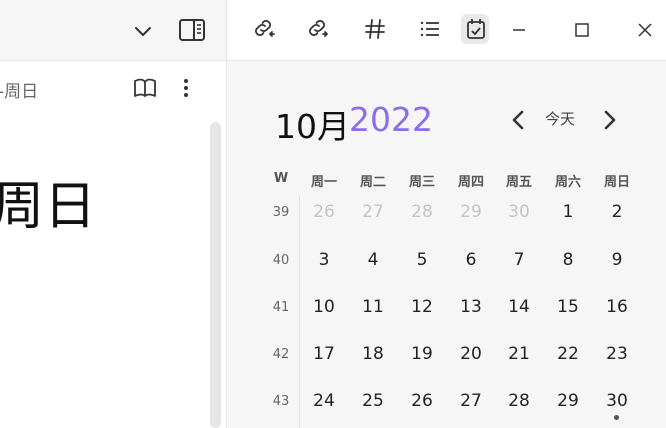  What do you see at coordinates (281, 354) in the screenshot?
I see `week-number: 42` at bounding box center [281, 354].